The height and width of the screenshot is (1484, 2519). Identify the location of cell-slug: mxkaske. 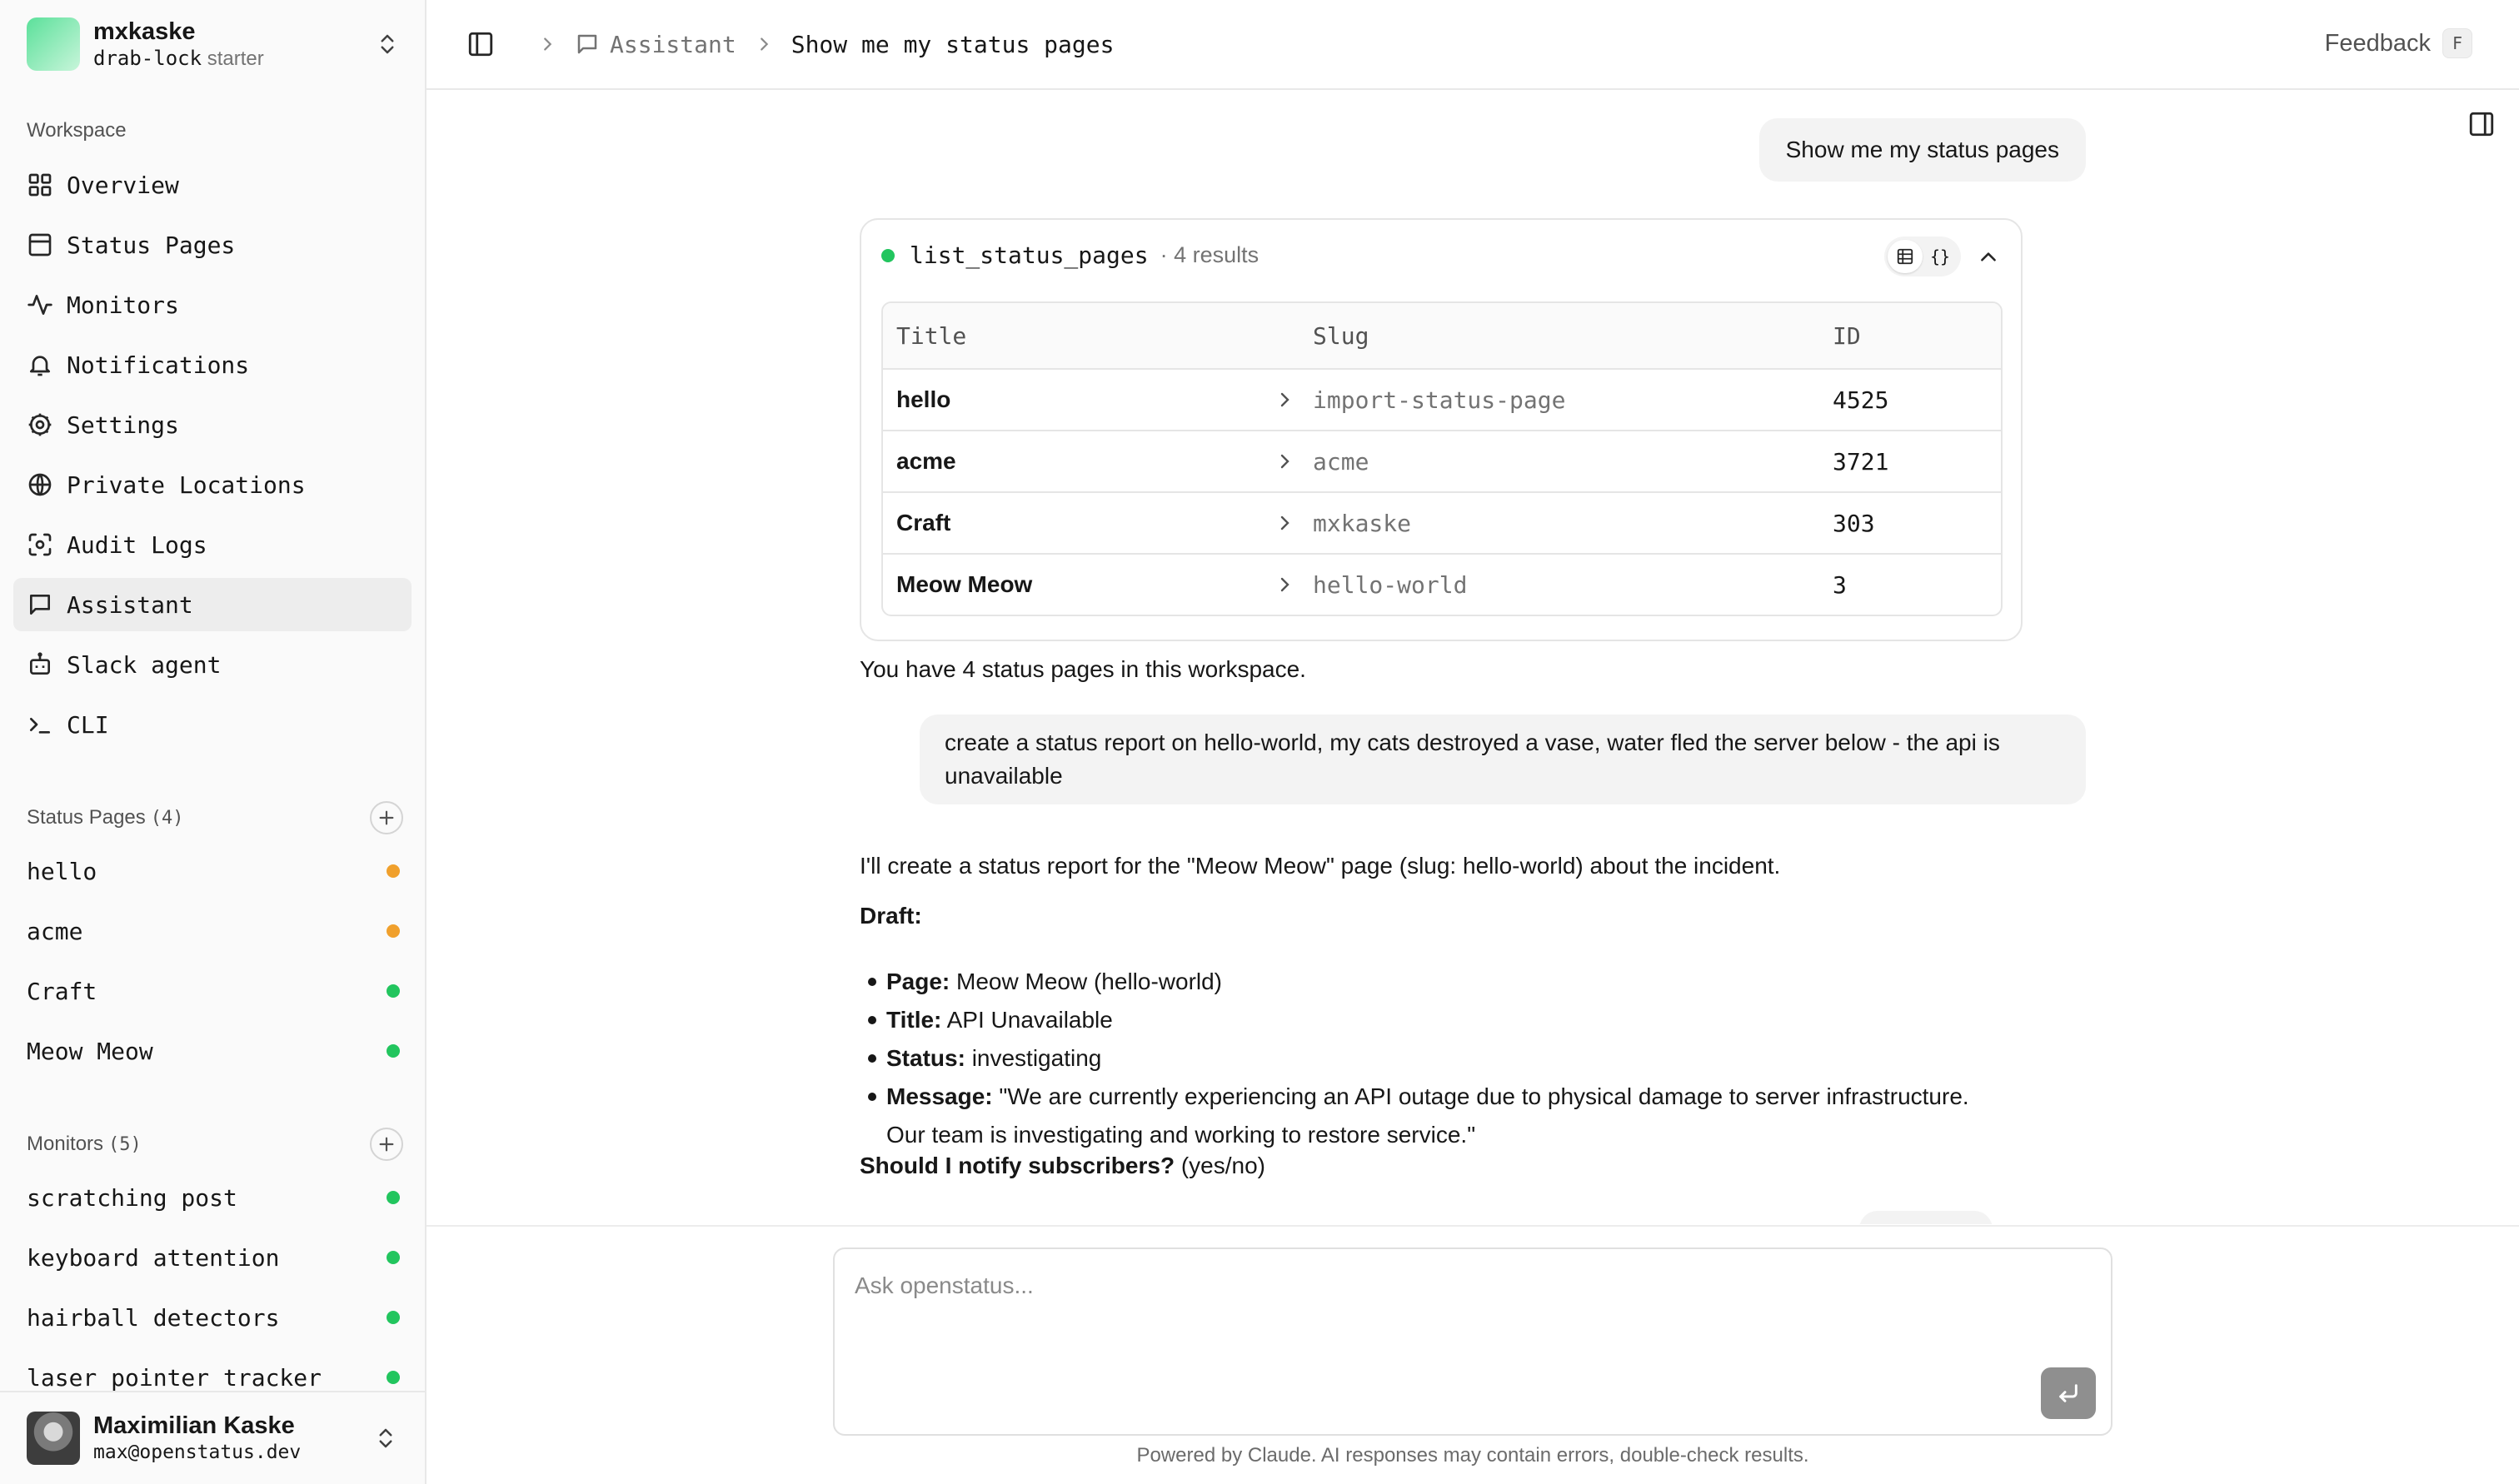
(1362, 523).